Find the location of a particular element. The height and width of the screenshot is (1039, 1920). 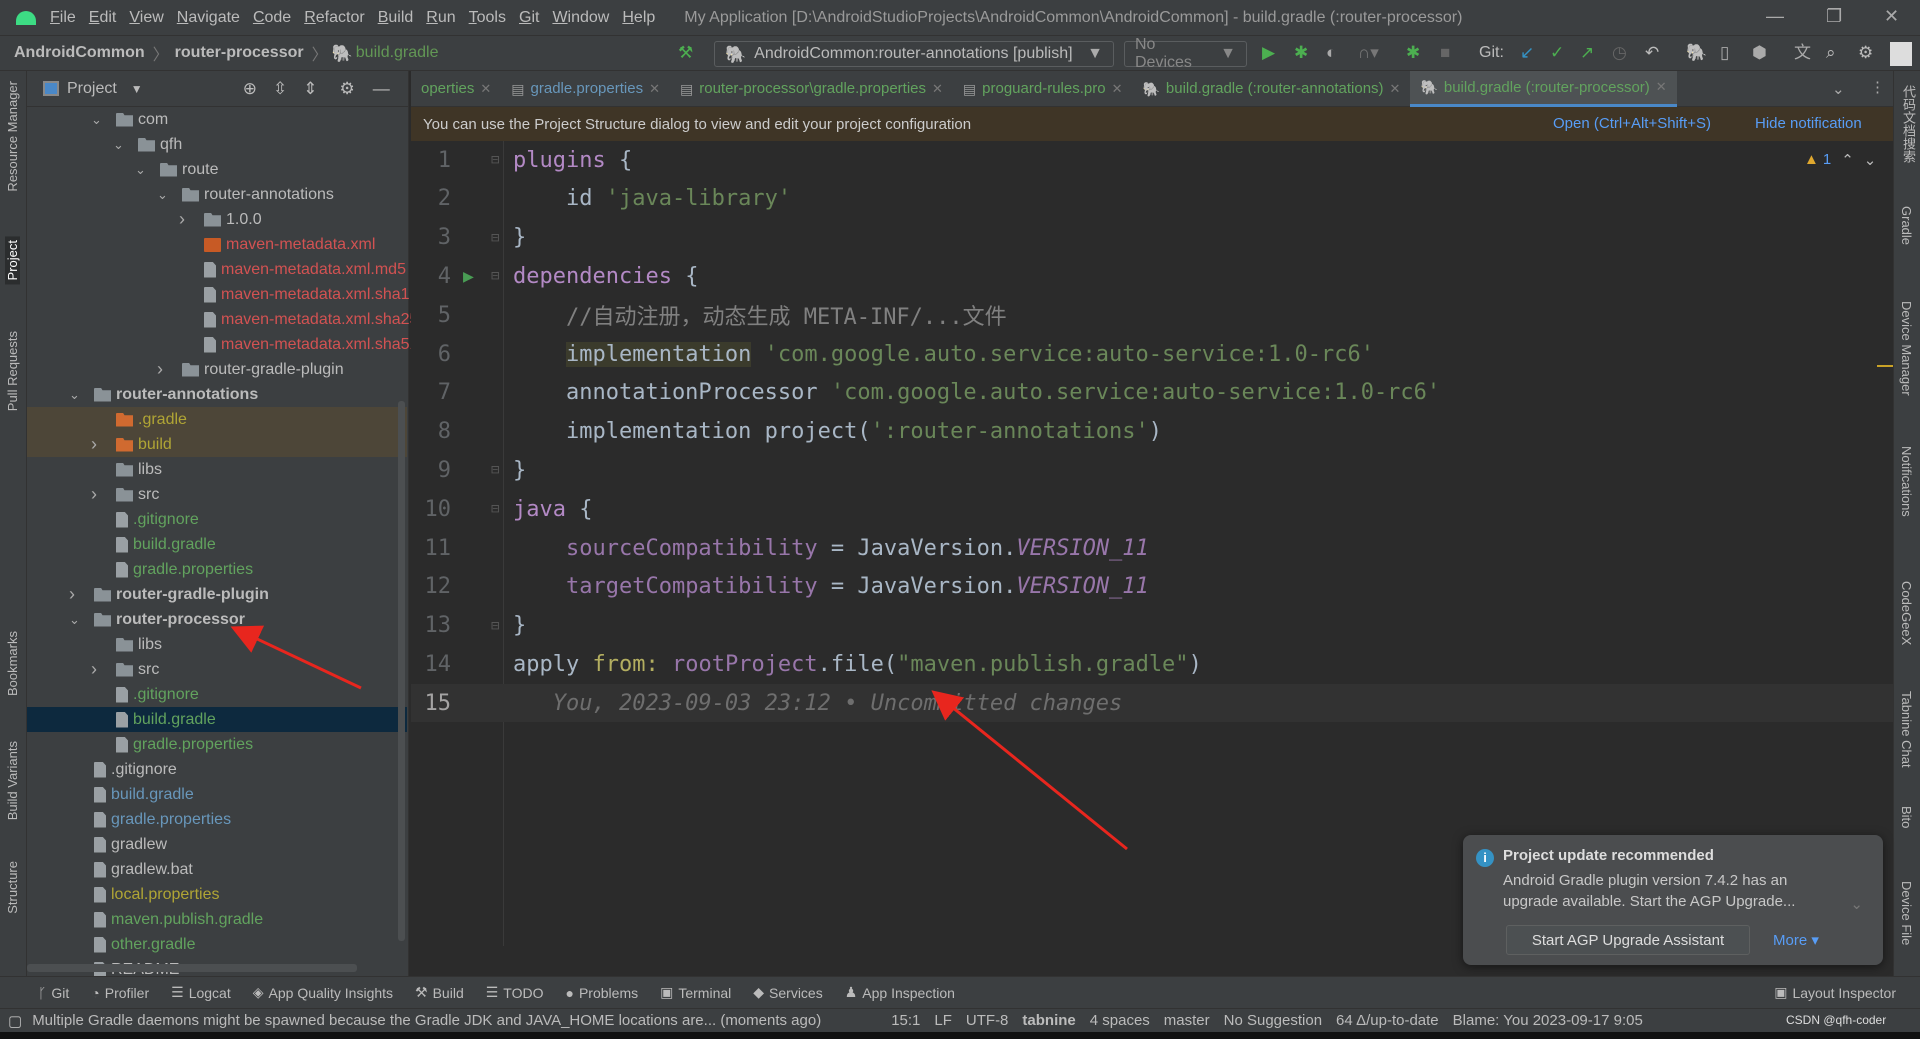

menu-item-edit: Edit is located at coordinates (103, 18).